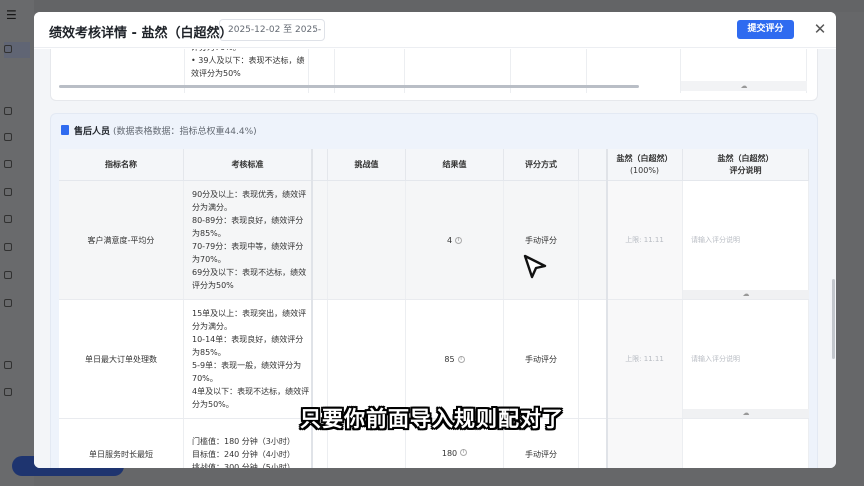 The image size is (864, 486). Describe the element at coordinates (820, 29) in the screenshot. I see `close-icon: ✕` at that location.